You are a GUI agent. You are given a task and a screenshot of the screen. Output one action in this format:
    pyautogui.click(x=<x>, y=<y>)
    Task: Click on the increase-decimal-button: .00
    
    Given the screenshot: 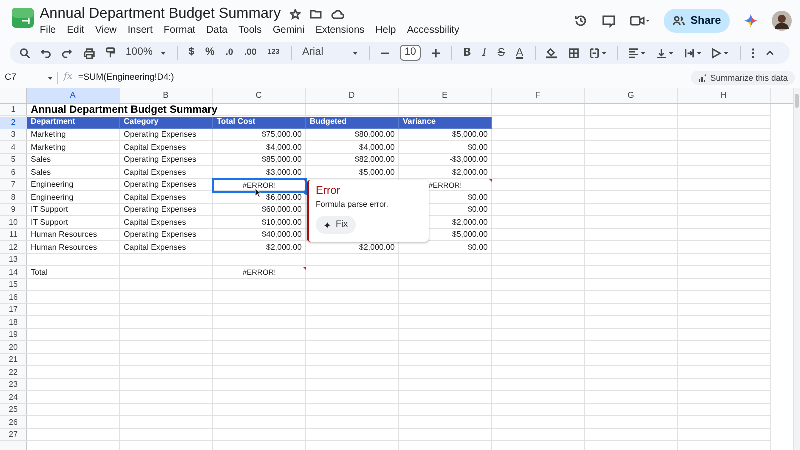 What is the action you would take?
    pyautogui.click(x=250, y=53)
    